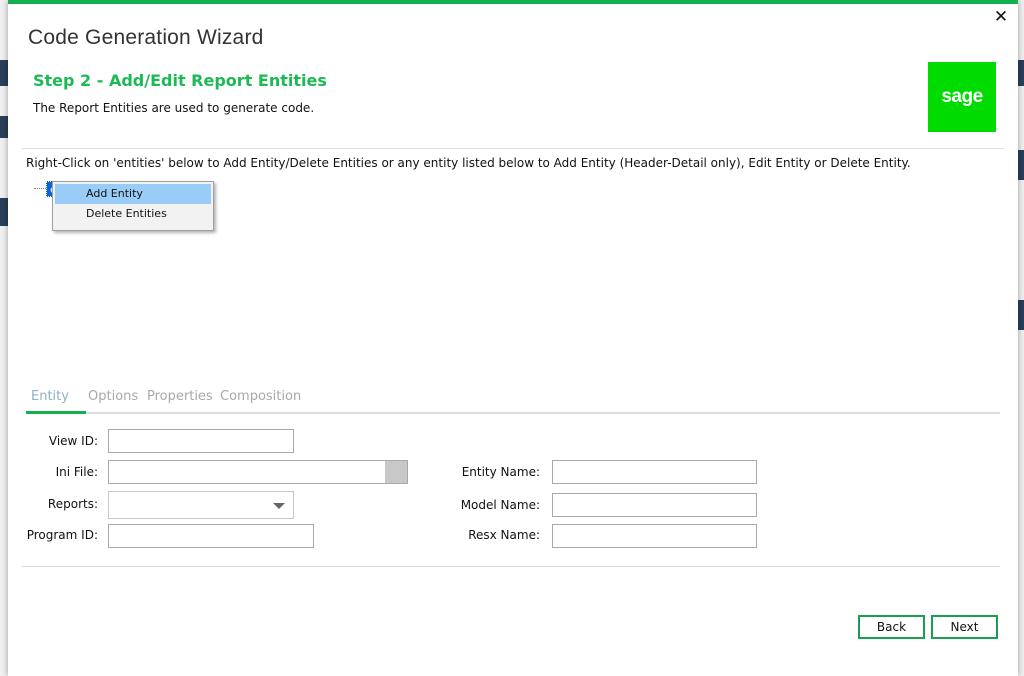 This screenshot has width=1024, height=676. What do you see at coordinates (1001, 17) in the screenshot?
I see `close-icon: ✕` at bounding box center [1001, 17].